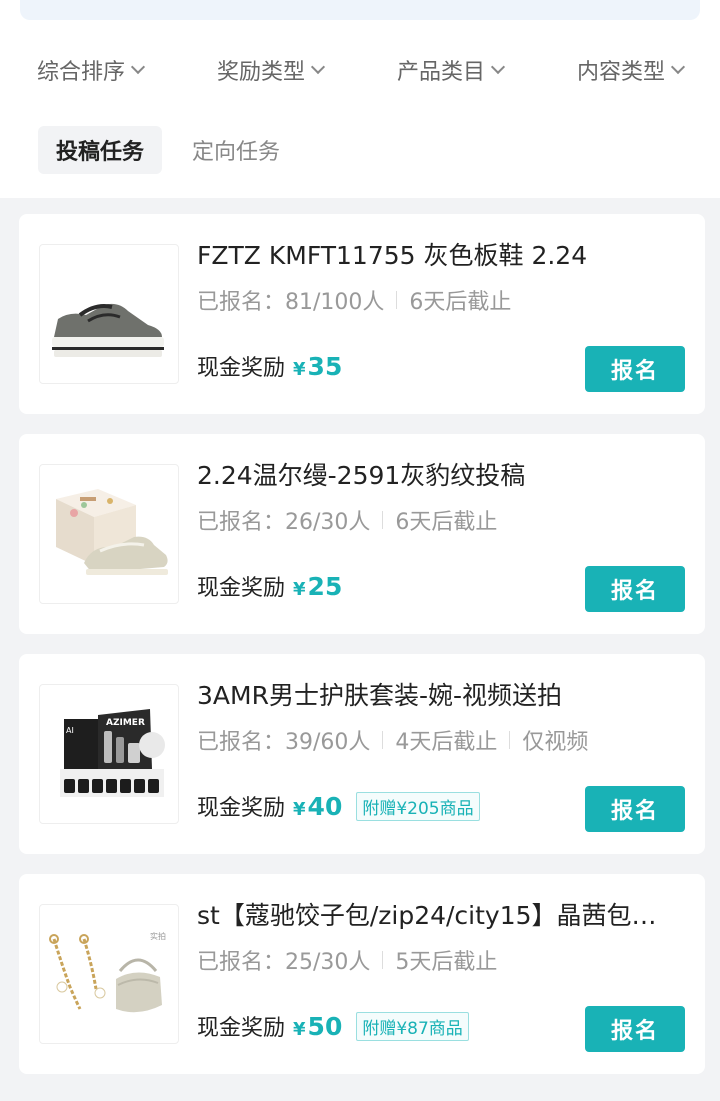 This screenshot has height=1101, width=720. Describe the element at coordinates (109, 754) in the screenshot. I see `product-image-skincare-set: AI AZIMER` at that location.